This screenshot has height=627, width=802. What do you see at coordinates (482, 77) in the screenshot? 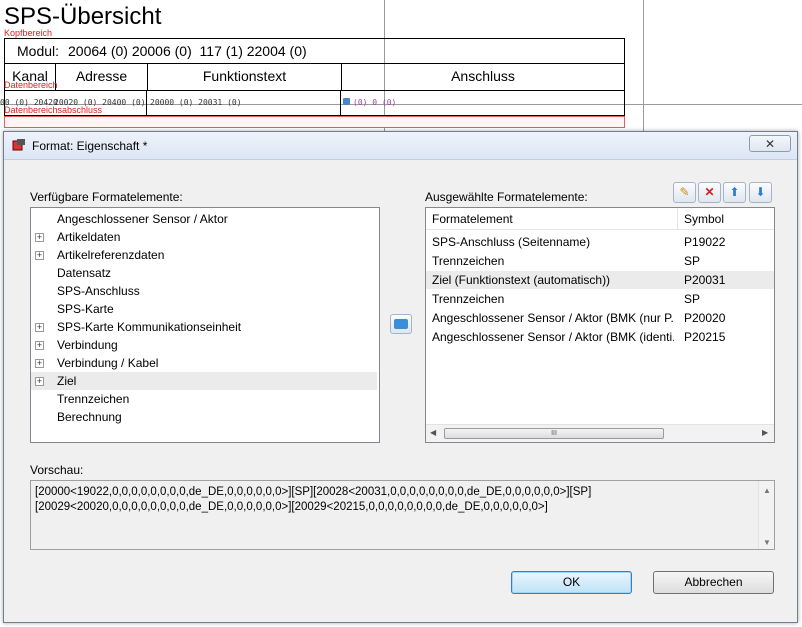
I see `column-header-anschluss: Anschluss` at bounding box center [482, 77].